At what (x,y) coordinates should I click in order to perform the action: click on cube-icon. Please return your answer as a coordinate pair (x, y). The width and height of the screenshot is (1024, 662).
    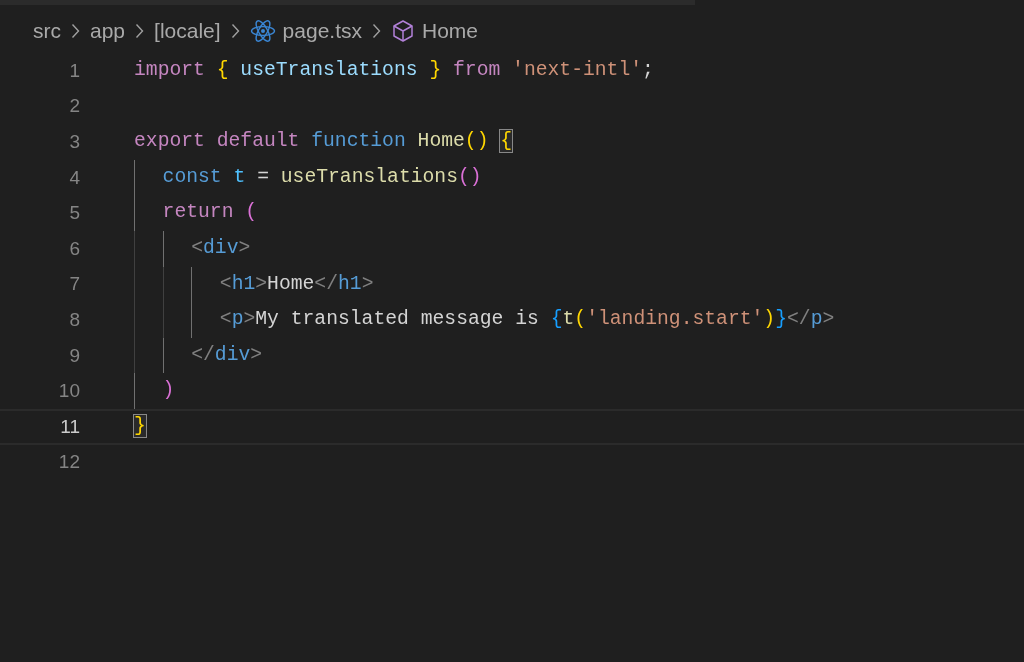
    Looking at the image, I should click on (403, 31).